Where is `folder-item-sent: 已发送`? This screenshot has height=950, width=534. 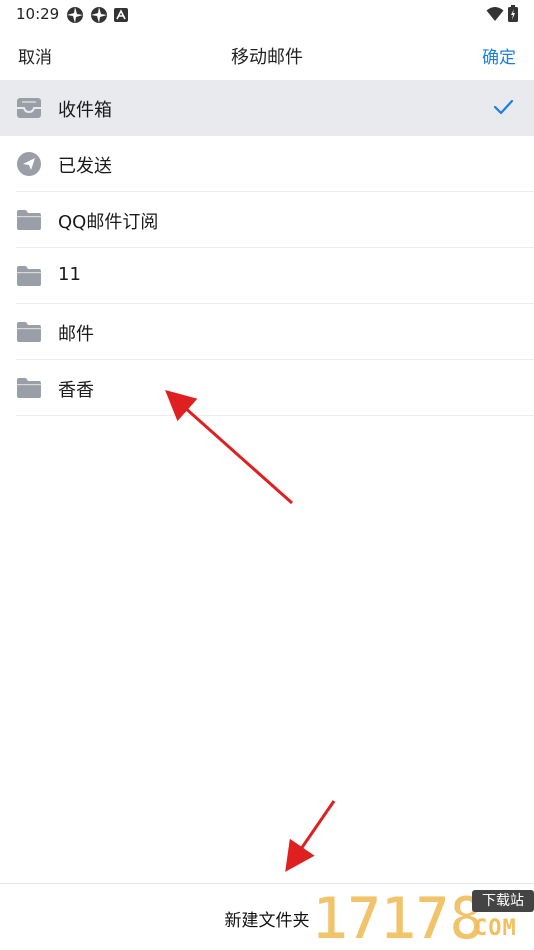 folder-item-sent: 已发送 is located at coordinates (267, 164).